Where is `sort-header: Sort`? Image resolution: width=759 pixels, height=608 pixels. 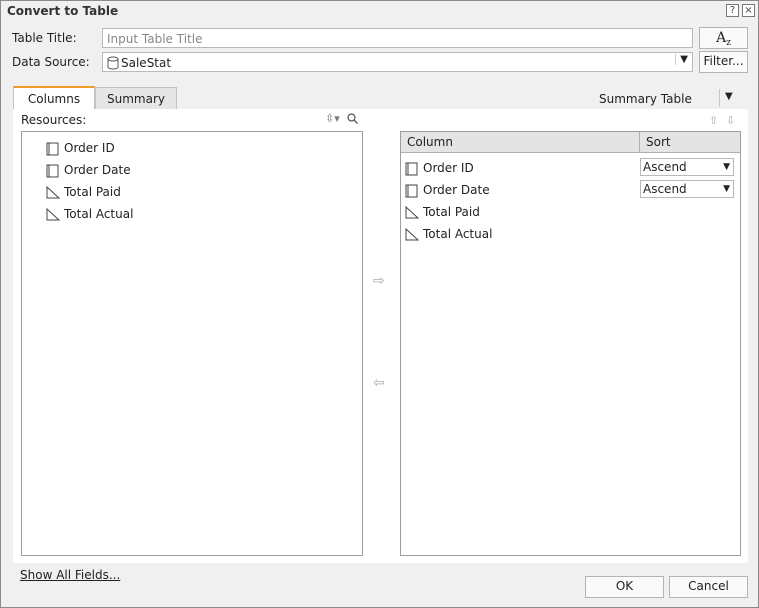 sort-header: Sort is located at coordinates (690, 142).